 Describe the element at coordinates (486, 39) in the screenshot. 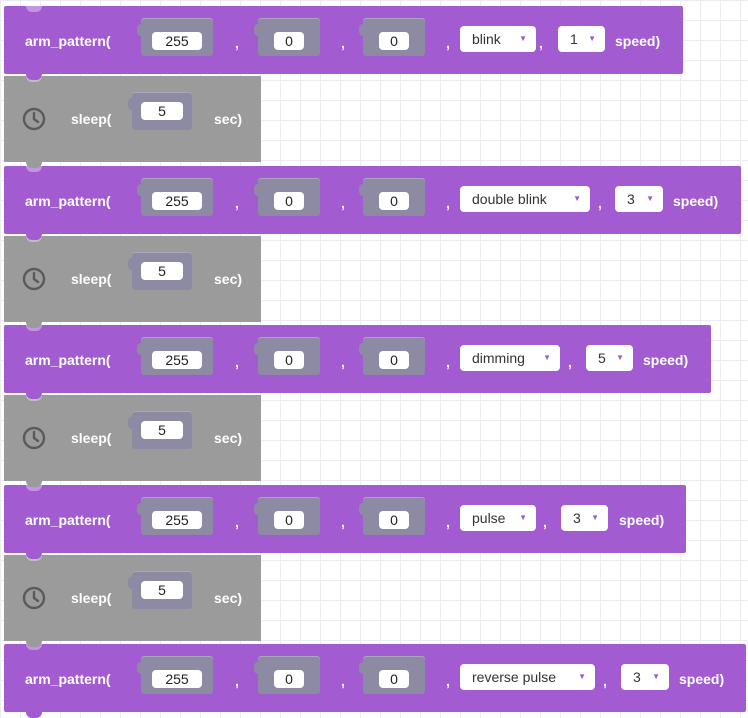

I see `pattern-dropdown-value: blink` at that location.